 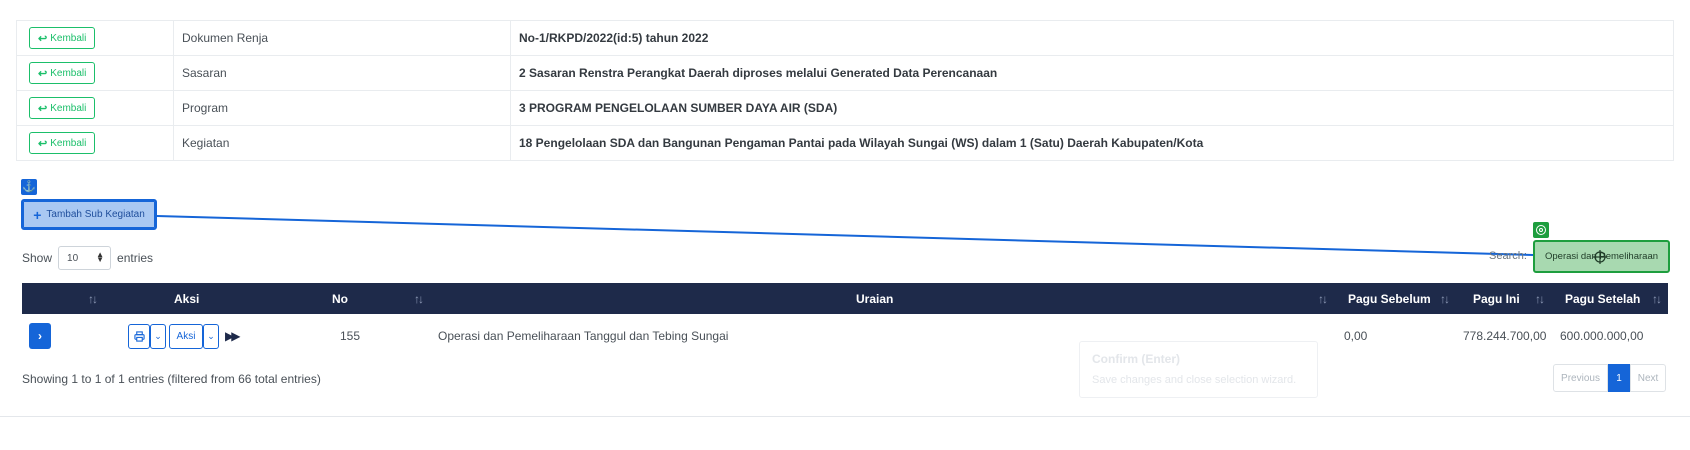 I want to click on tooltip-title: Confirm (Enter), so click(x=1136, y=359).